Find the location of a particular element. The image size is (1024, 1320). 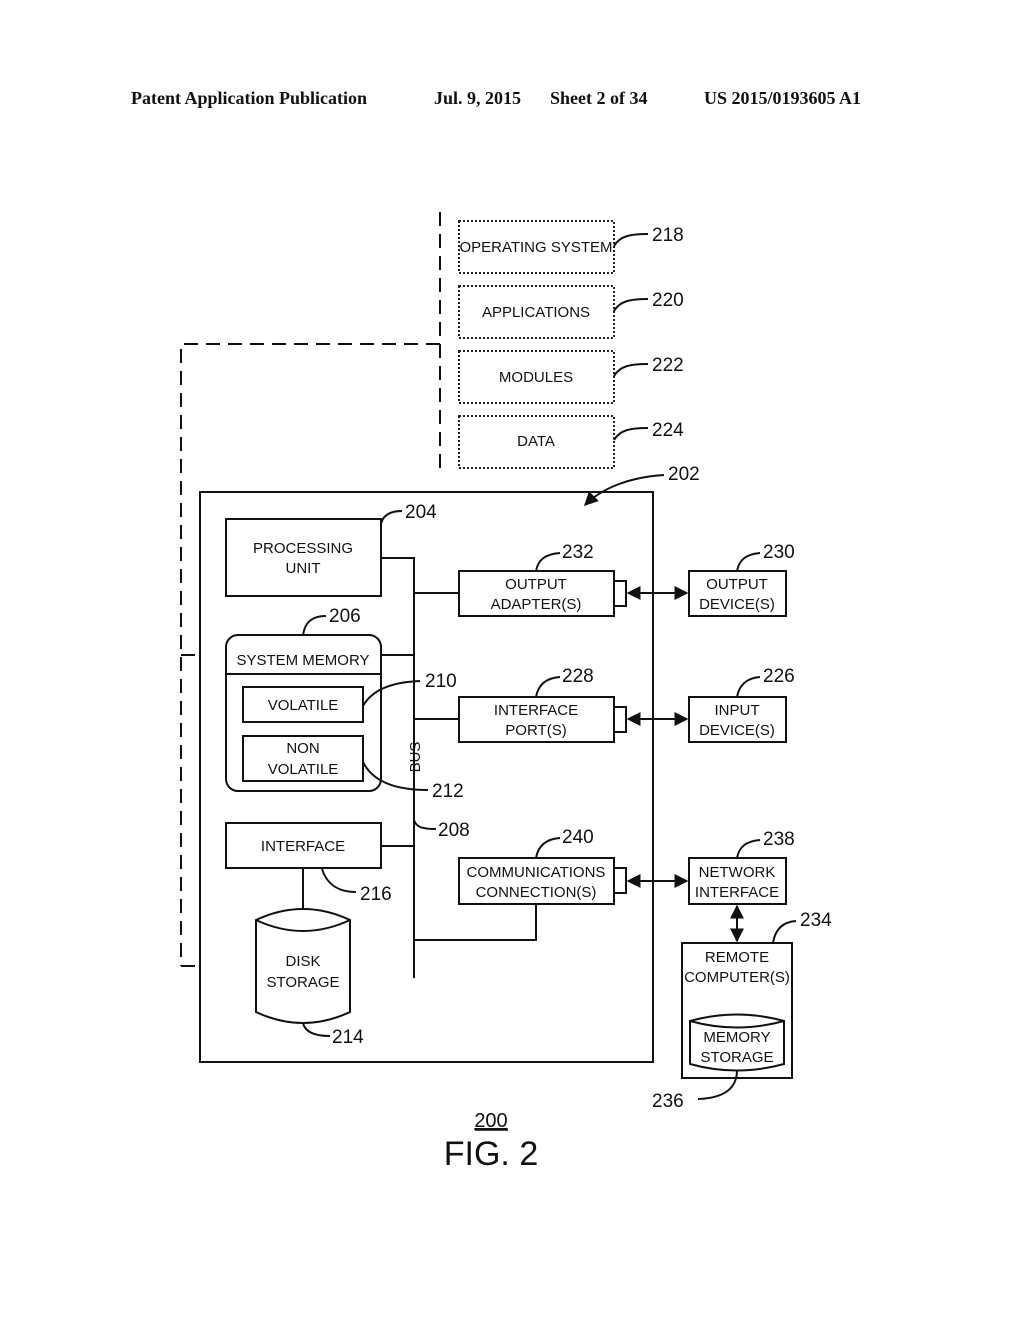

operating-system-label: OPERATING SYSTEM is located at coordinates (535, 247).